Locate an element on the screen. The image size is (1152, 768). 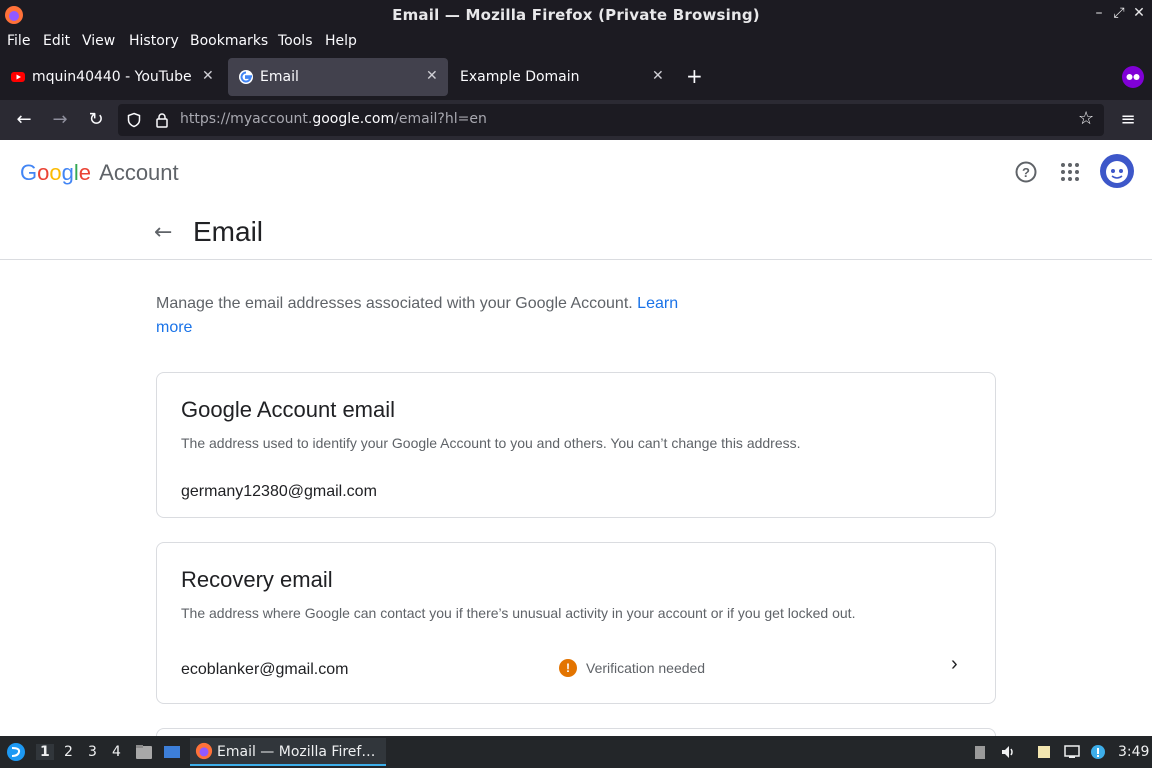
firefox-icon is located at coordinates (204, 751).